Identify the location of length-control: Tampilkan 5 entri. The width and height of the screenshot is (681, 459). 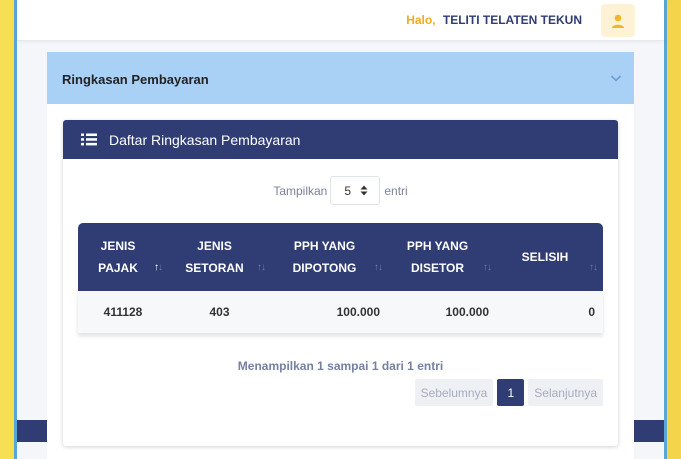
(340, 190).